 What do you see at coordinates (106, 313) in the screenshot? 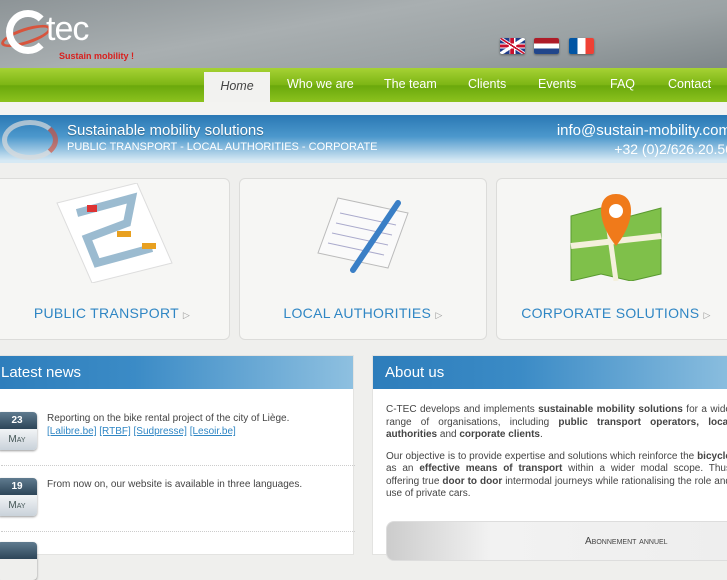
I see `card-label: PUBLIC TRANSPORT` at bounding box center [106, 313].